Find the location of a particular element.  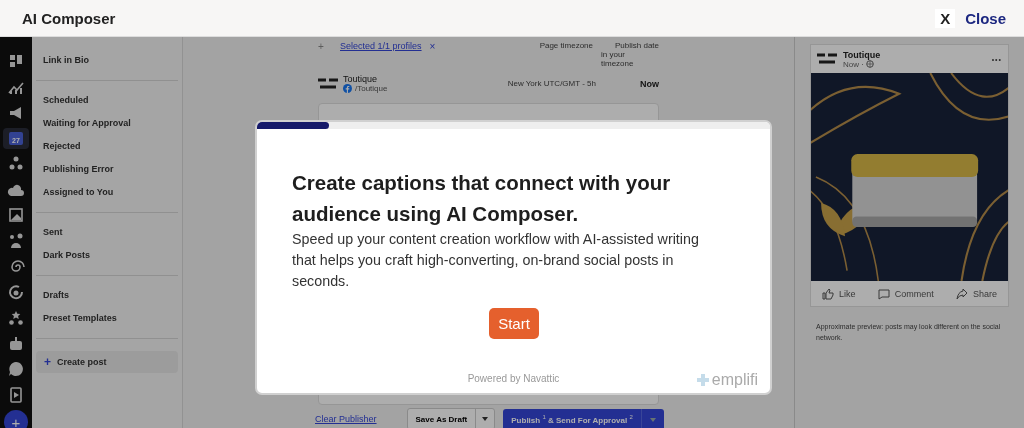

dialog-title: Create captions that connect with your audience using AI Composer. is located at coordinates (482, 198).